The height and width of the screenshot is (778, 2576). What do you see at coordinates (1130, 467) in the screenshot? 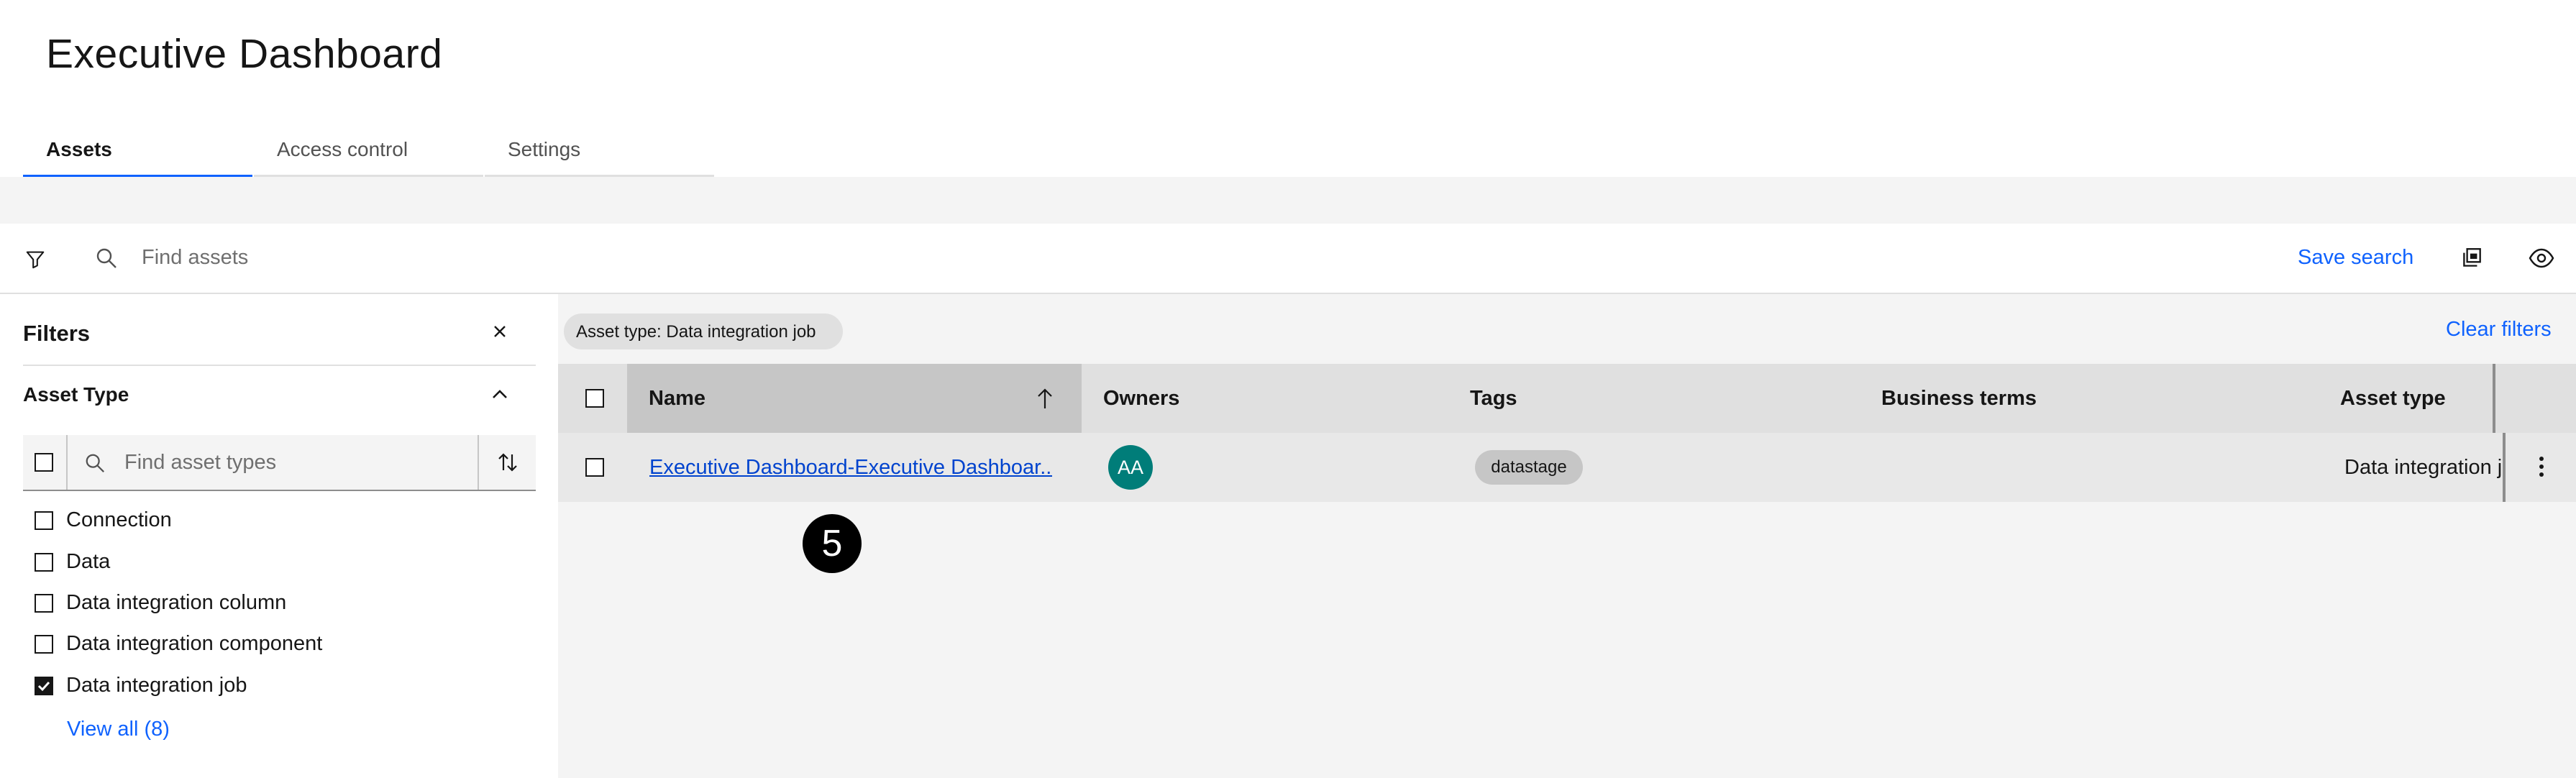
I see `avatar: AA` at bounding box center [1130, 467].